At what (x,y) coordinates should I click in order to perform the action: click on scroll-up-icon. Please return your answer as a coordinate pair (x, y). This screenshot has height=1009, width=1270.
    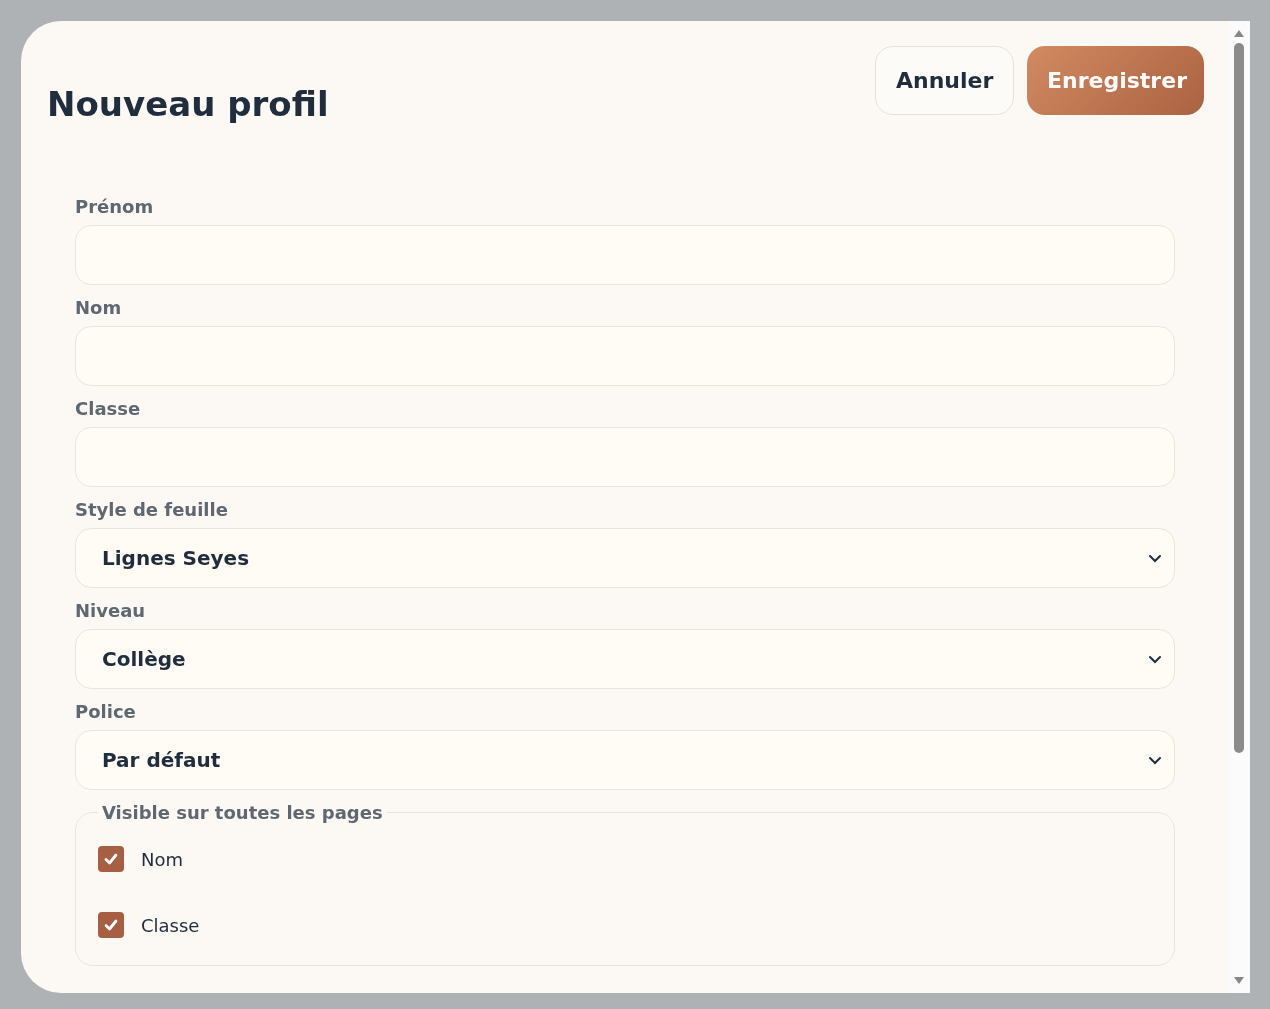
    Looking at the image, I should click on (1239, 33).